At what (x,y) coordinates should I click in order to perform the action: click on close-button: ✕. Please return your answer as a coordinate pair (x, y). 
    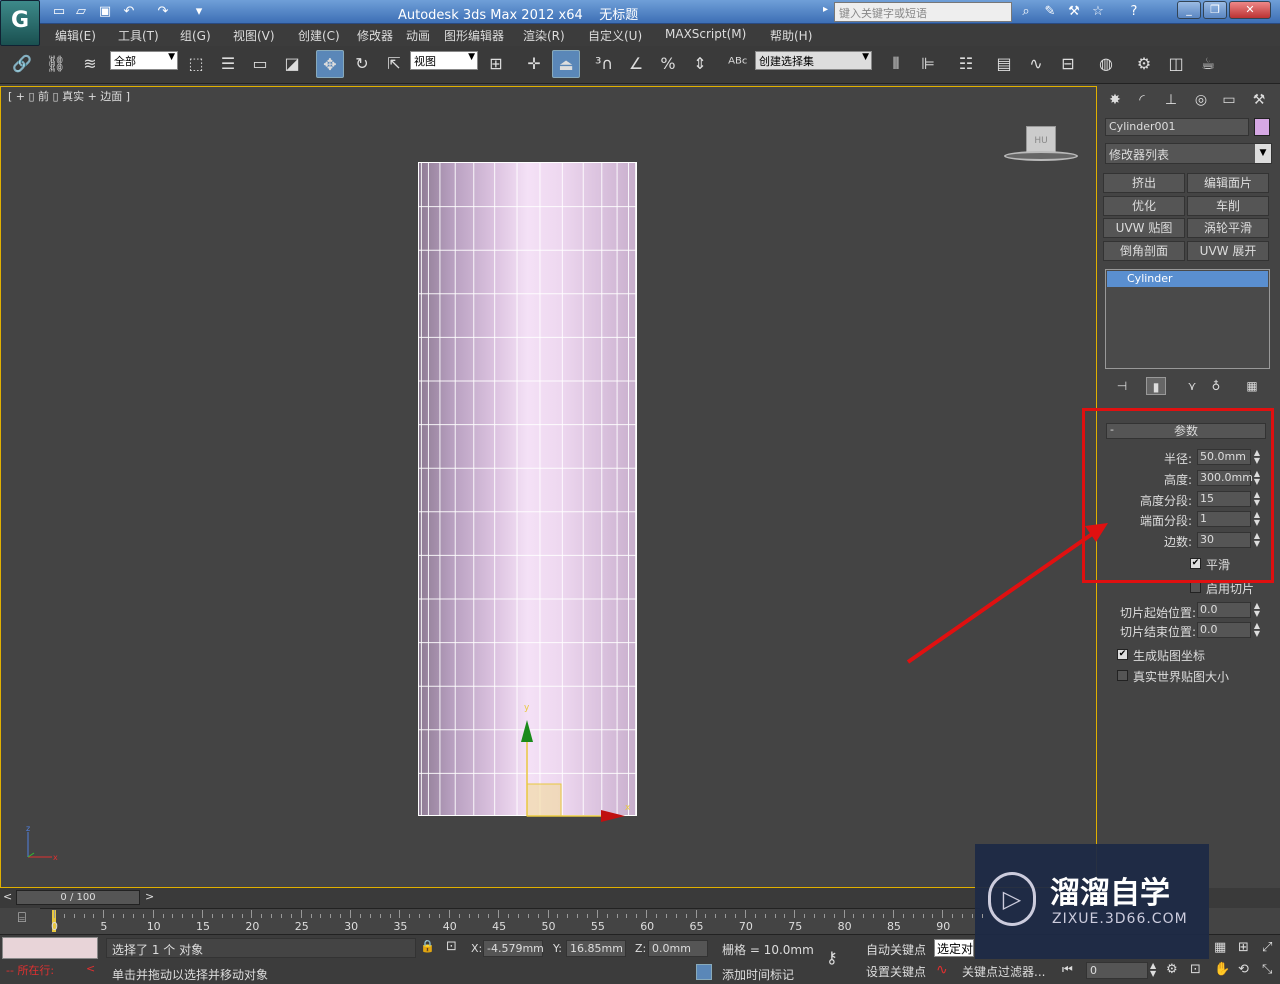
    Looking at the image, I should click on (1250, 10).